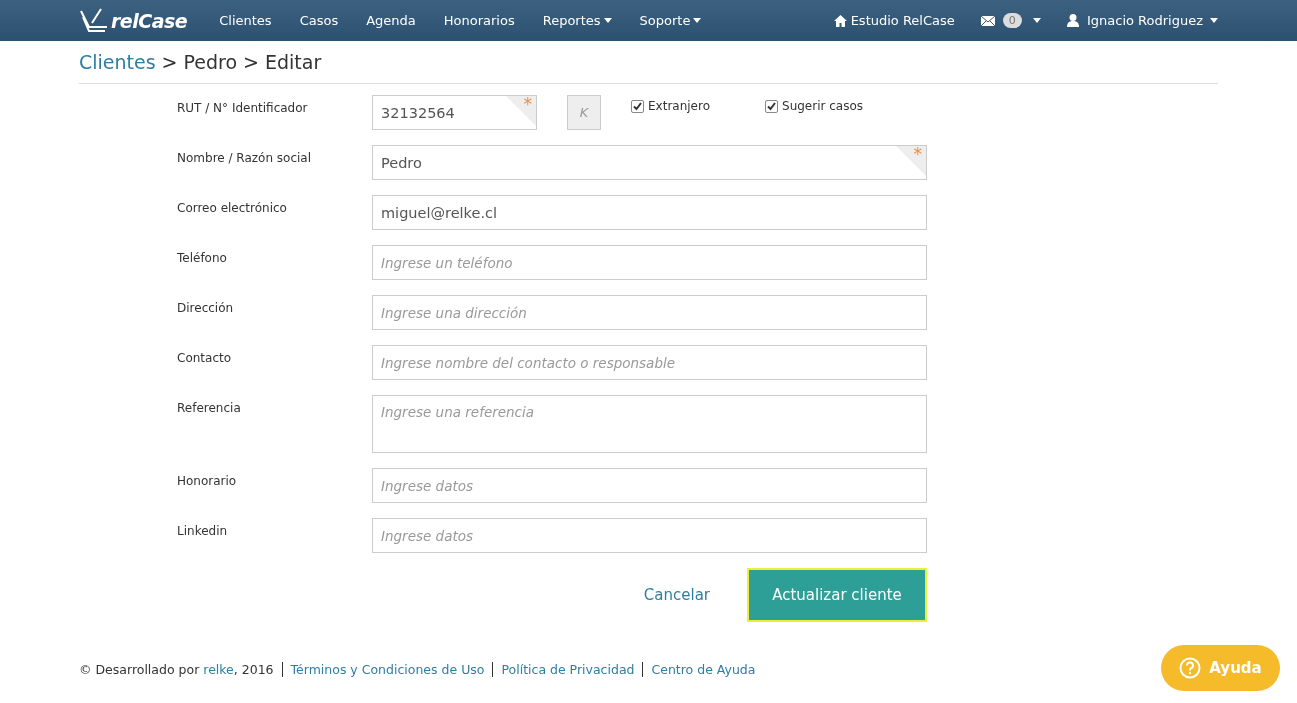  I want to click on field-label: RUT / N° Identificador, so click(243, 108).